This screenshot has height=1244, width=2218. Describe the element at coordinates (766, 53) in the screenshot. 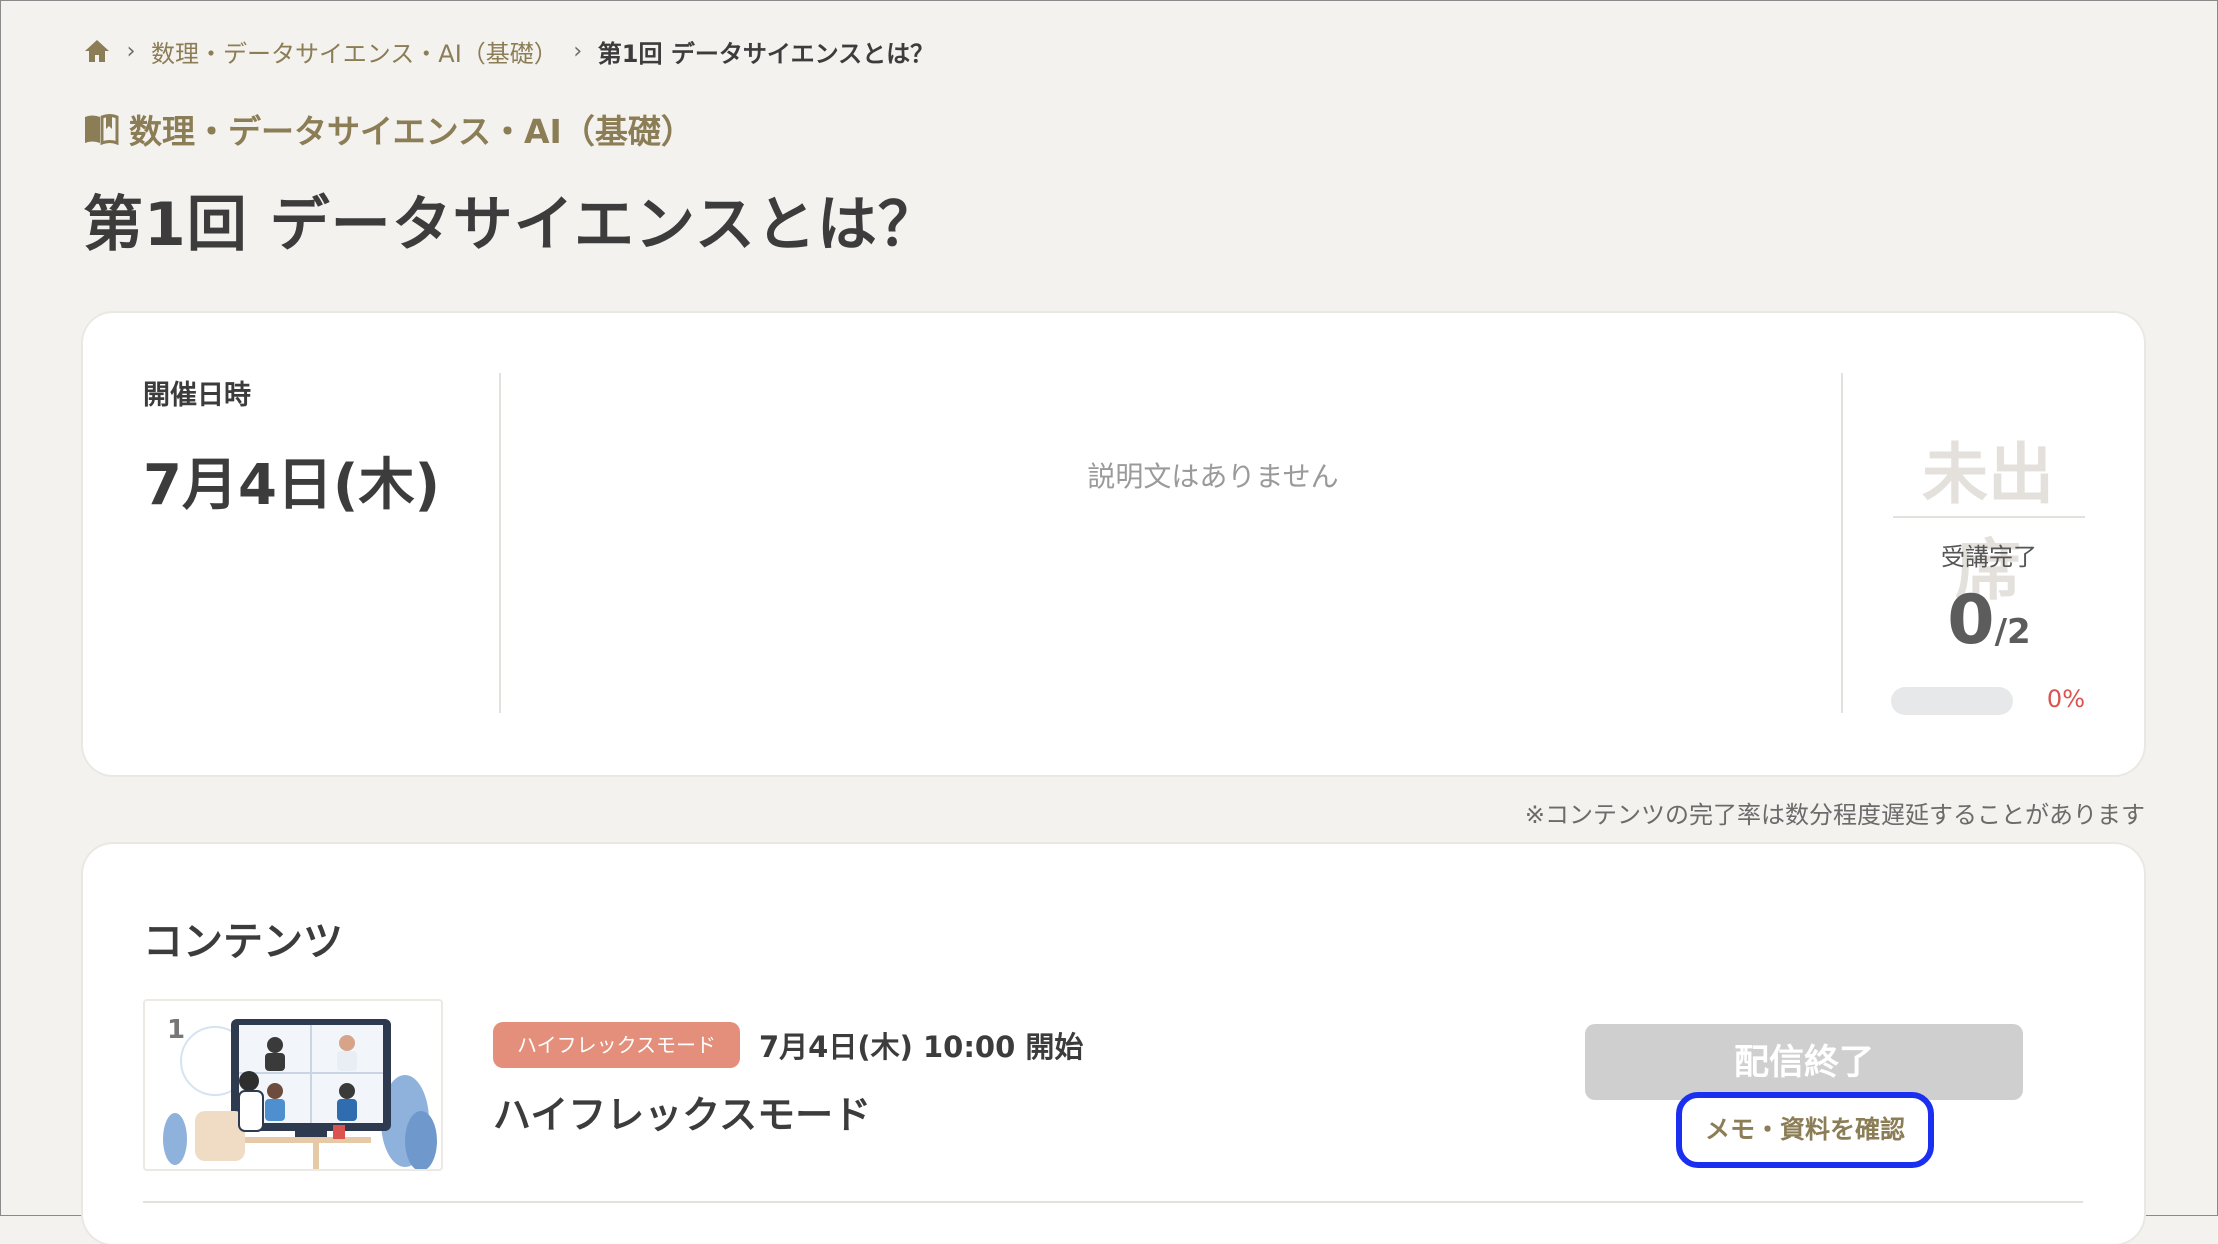

I see `breadcrumb-current: 第1回 データサイエンスとは？` at that location.